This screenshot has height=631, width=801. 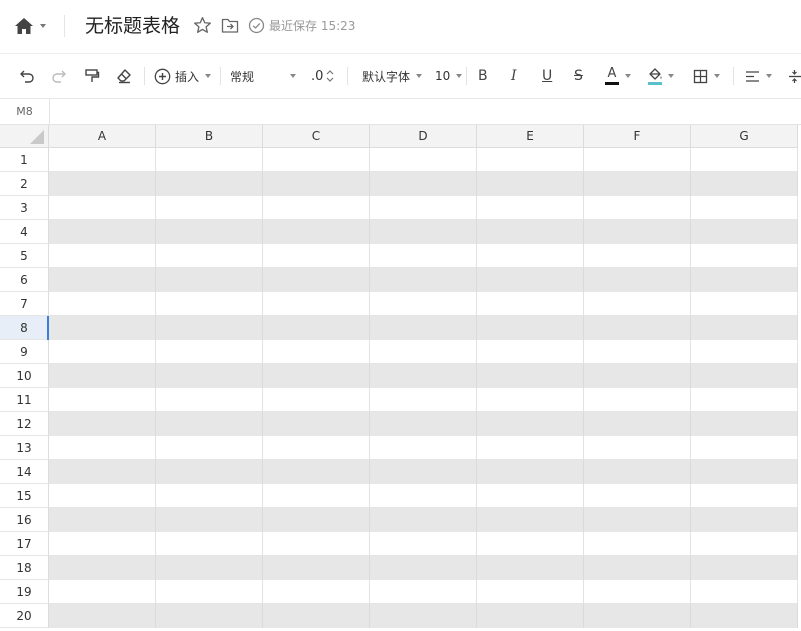 I want to click on cell-d2, so click(x=423, y=184).